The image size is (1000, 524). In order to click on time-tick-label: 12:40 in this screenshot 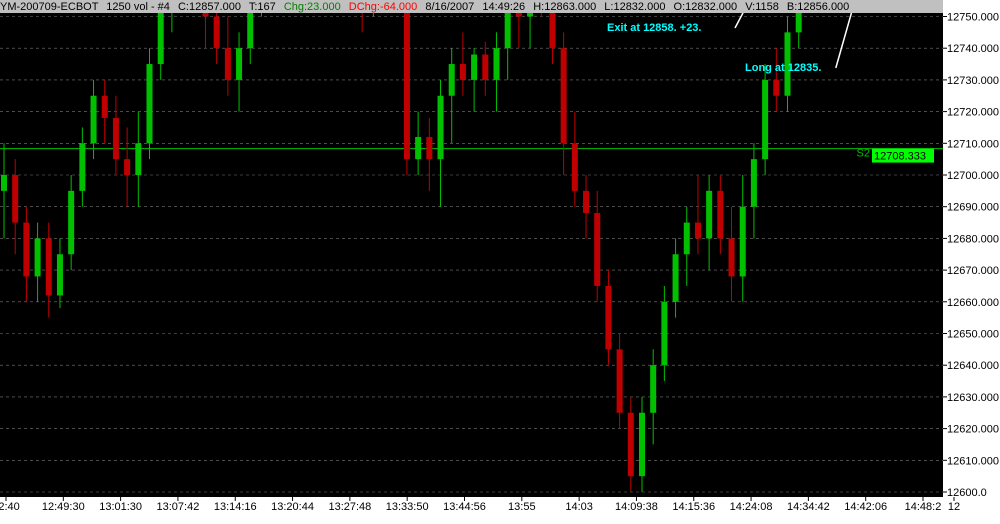, I will do `click(10, 507)`.